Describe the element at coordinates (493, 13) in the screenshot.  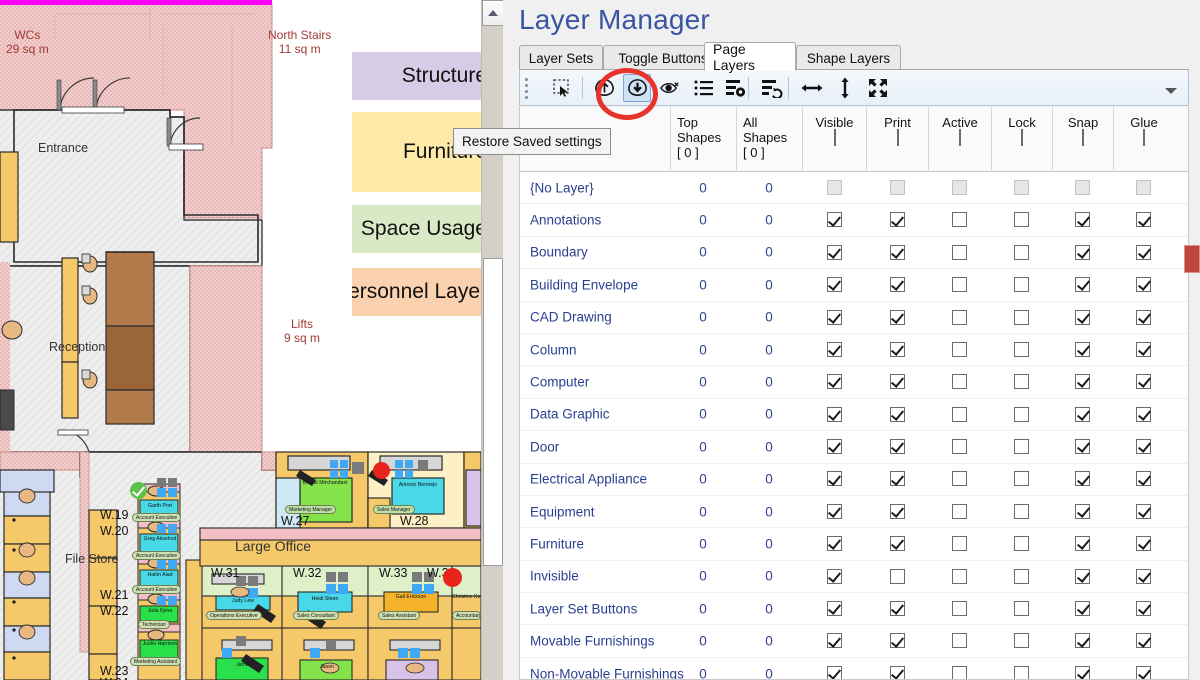
I see `scroll-up-button` at that location.